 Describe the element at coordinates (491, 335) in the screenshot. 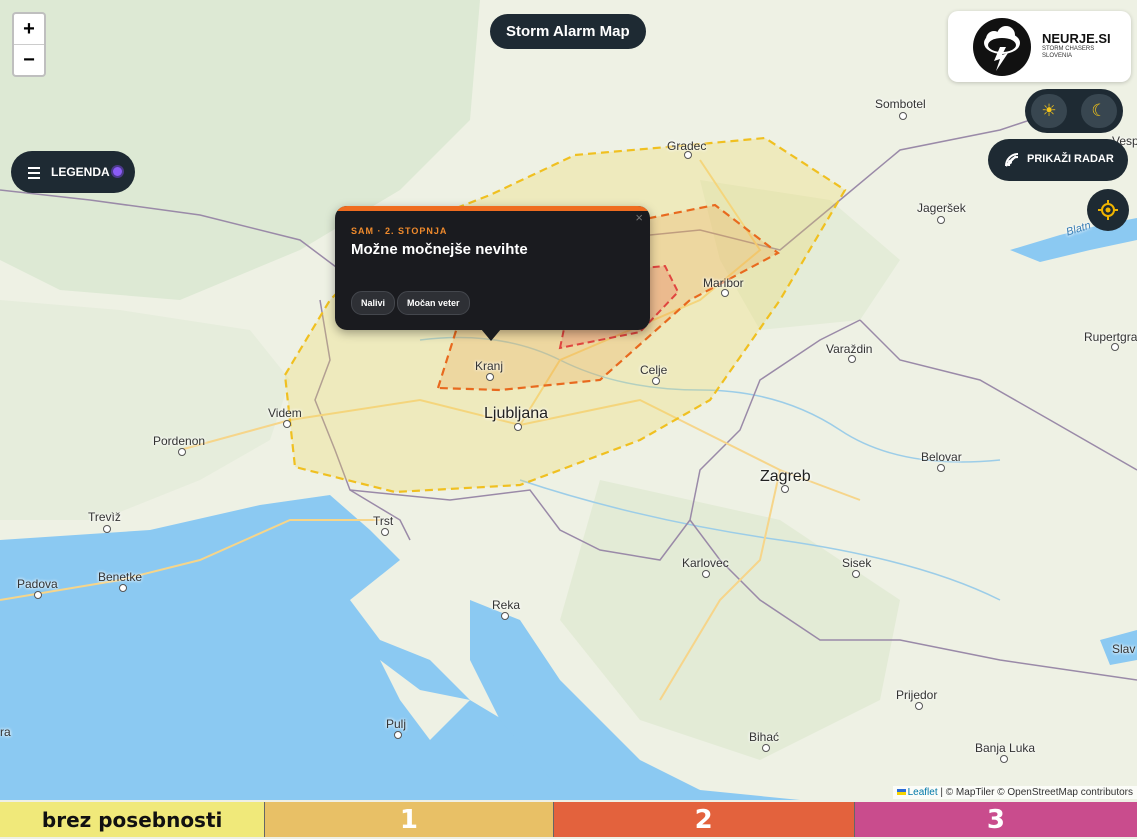

I see `popup-tail` at that location.